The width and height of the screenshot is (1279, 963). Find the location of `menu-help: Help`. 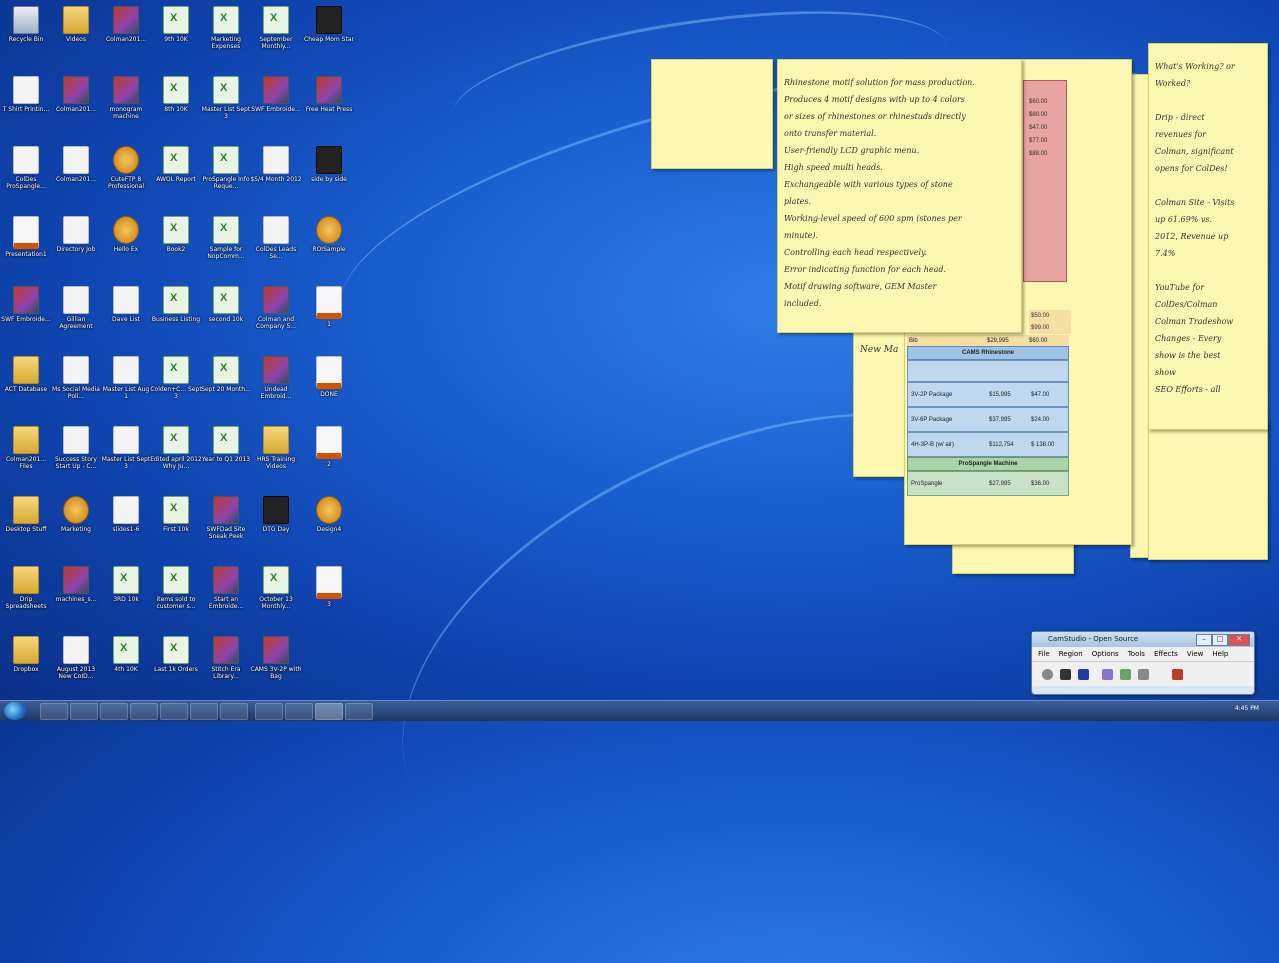

menu-help: Help is located at coordinates (1220, 654).